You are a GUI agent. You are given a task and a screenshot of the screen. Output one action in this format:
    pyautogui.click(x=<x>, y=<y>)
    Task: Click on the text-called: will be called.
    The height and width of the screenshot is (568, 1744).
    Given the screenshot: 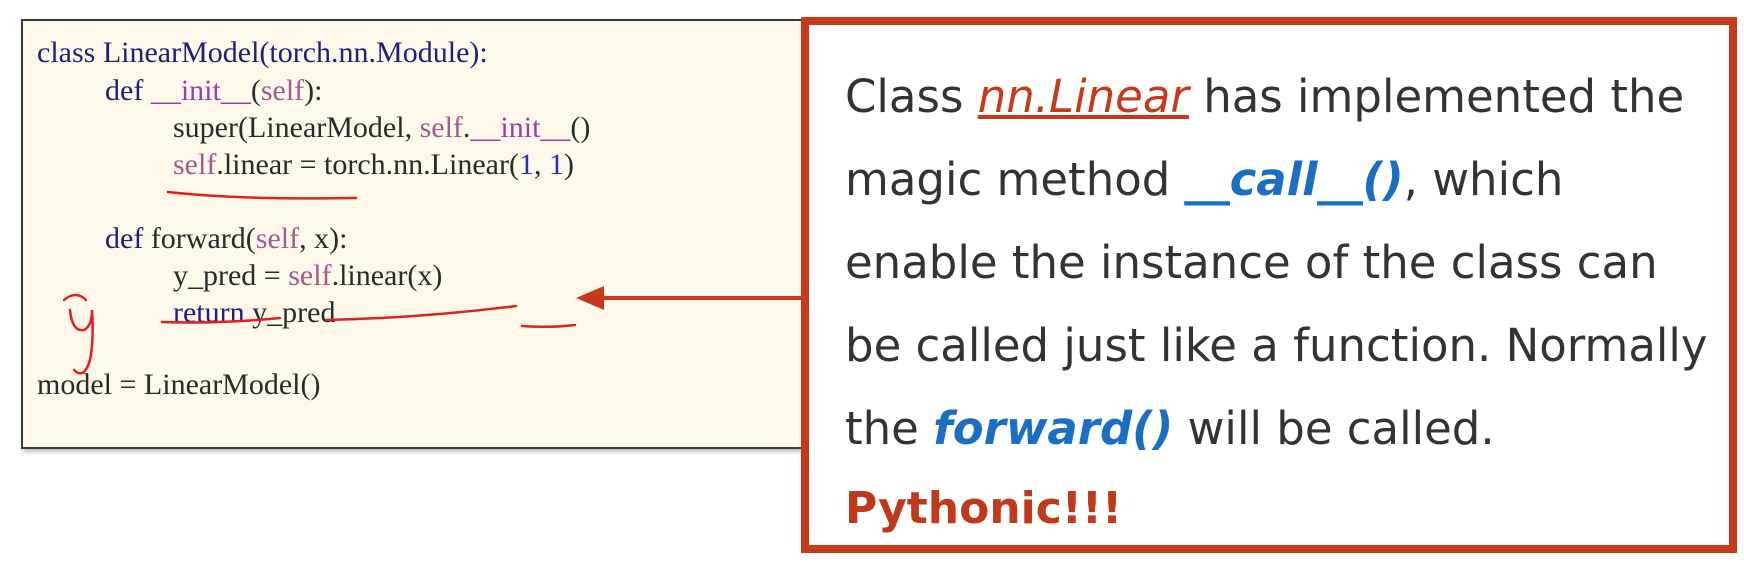 What is the action you would take?
    pyautogui.click(x=1334, y=428)
    